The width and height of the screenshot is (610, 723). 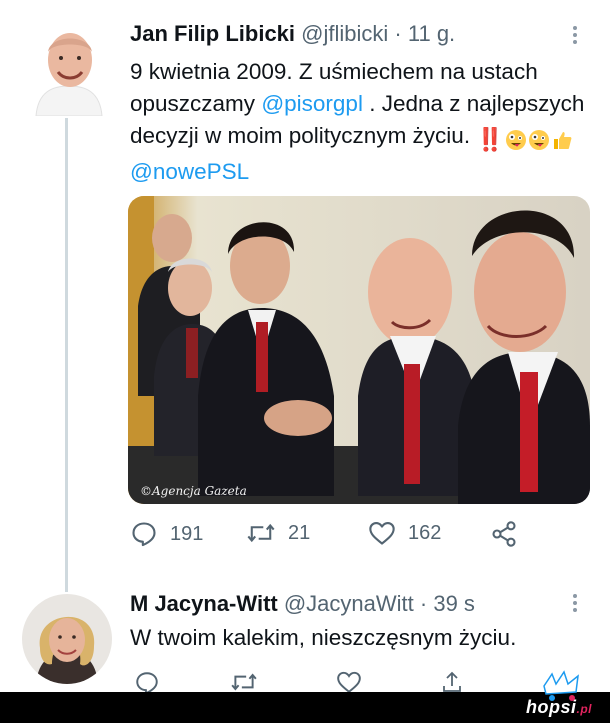 I want to click on reply-button: 191, so click(x=166, y=534).